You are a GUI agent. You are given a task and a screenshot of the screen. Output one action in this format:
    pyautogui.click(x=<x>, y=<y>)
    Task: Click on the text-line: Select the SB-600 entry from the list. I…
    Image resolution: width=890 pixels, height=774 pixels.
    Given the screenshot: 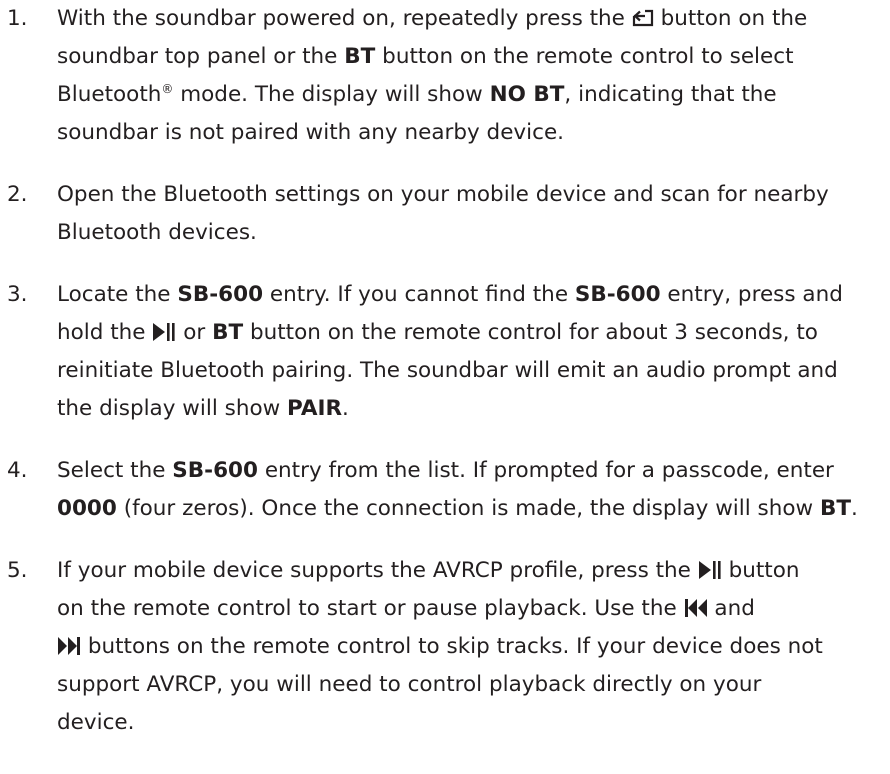 What is the action you would take?
    pyautogui.click(x=445, y=470)
    